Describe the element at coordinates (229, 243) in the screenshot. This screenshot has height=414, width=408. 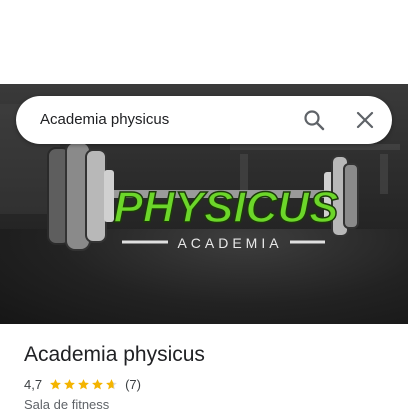
I see `logo-sub-text: ACADEMIA` at that location.